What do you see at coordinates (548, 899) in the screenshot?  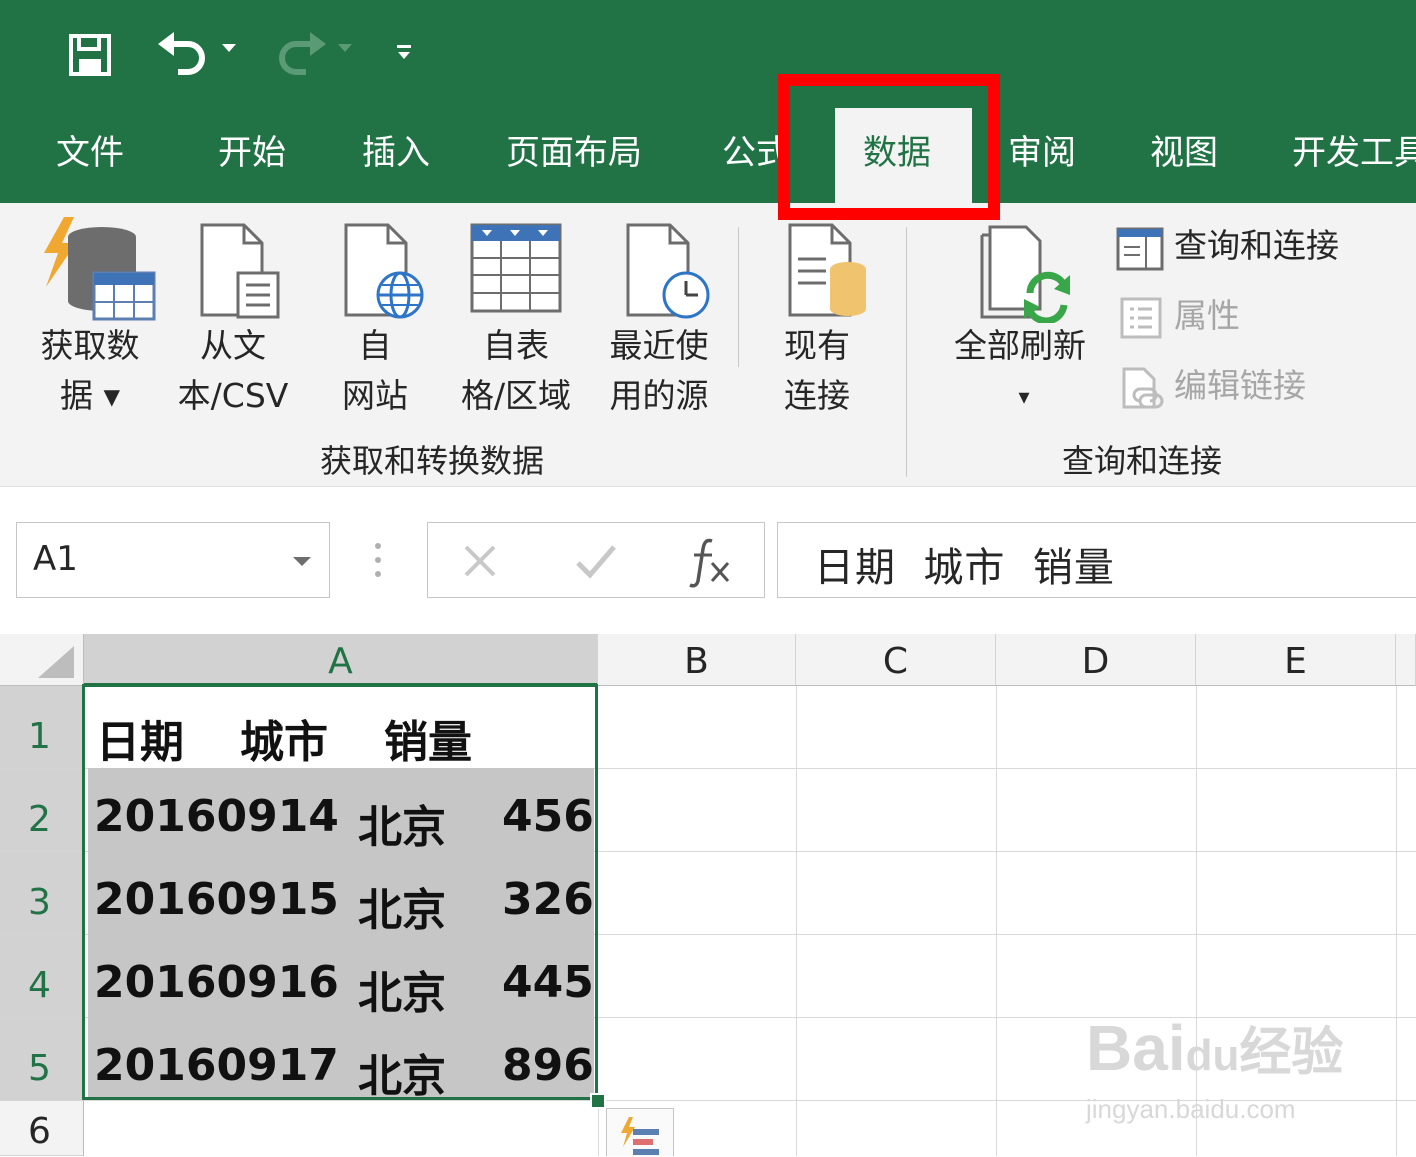 I see `cell-a3-sales: 326` at bounding box center [548, 899].